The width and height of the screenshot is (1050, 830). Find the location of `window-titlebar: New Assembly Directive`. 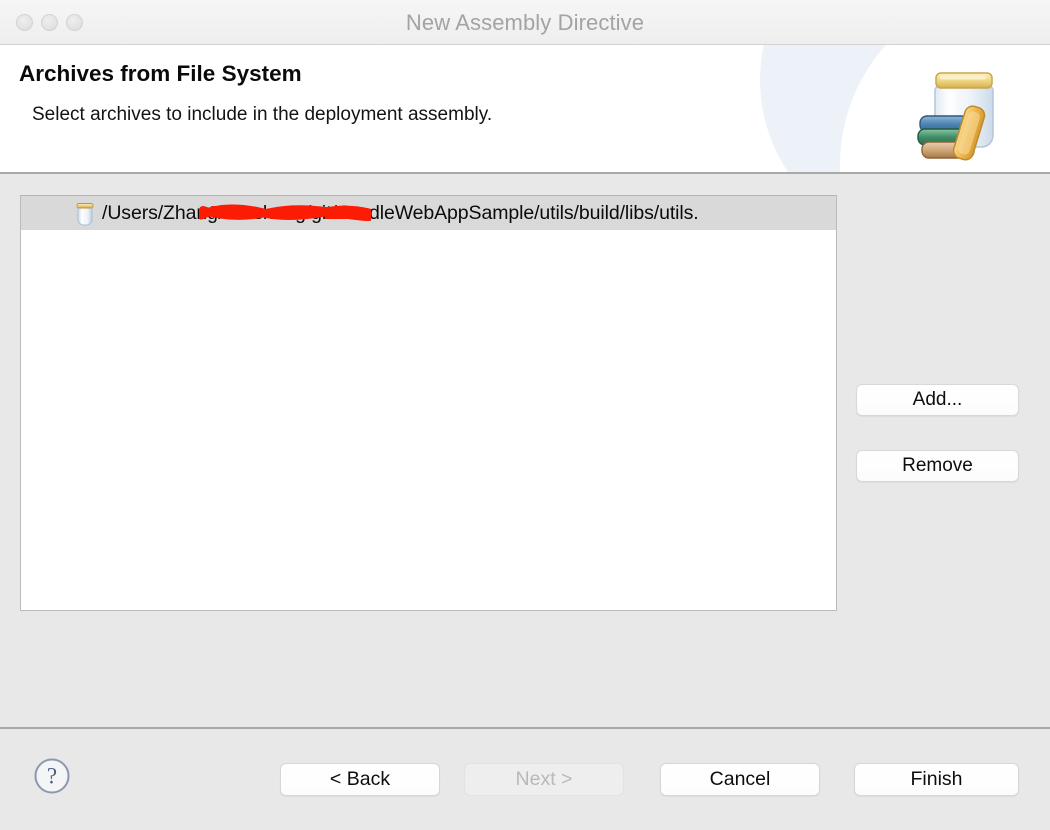

window-titlebar: New Assembly Directive is located at coordinates (525, 22).